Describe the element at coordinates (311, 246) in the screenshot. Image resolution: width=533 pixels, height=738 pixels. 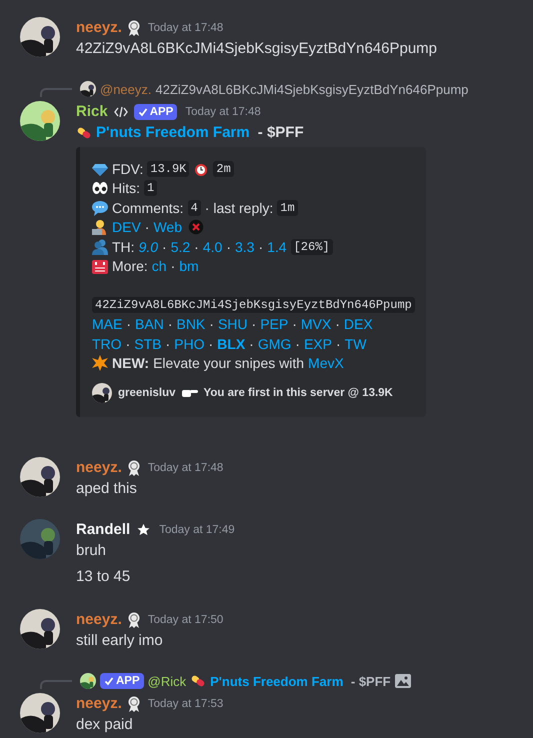
I see `code-chip: [26%]` at that location.